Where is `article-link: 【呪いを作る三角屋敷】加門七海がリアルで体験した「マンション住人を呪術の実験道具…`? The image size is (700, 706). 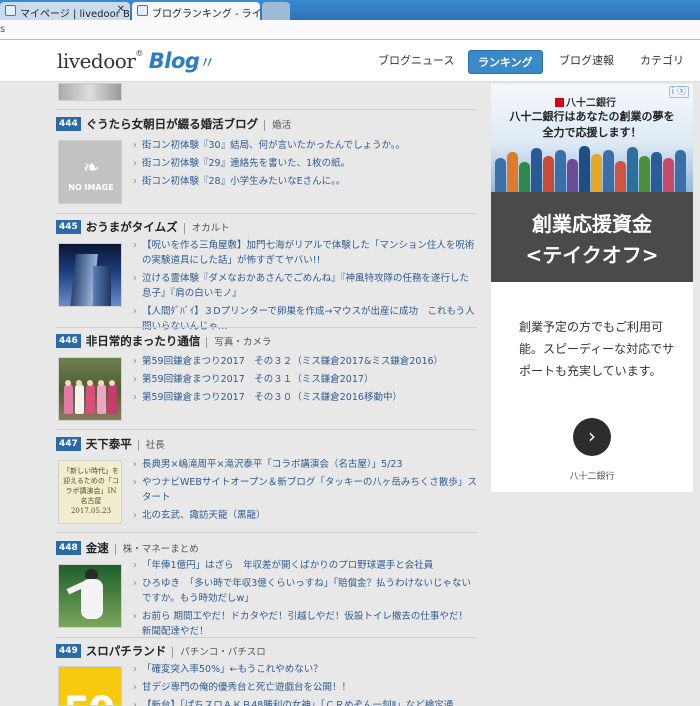 article-link: 【呪いを作る三角屋敷】加門七海がリアルで体験した「マンション住人を呪術の実験道具… is located at coordinates (305, 253).